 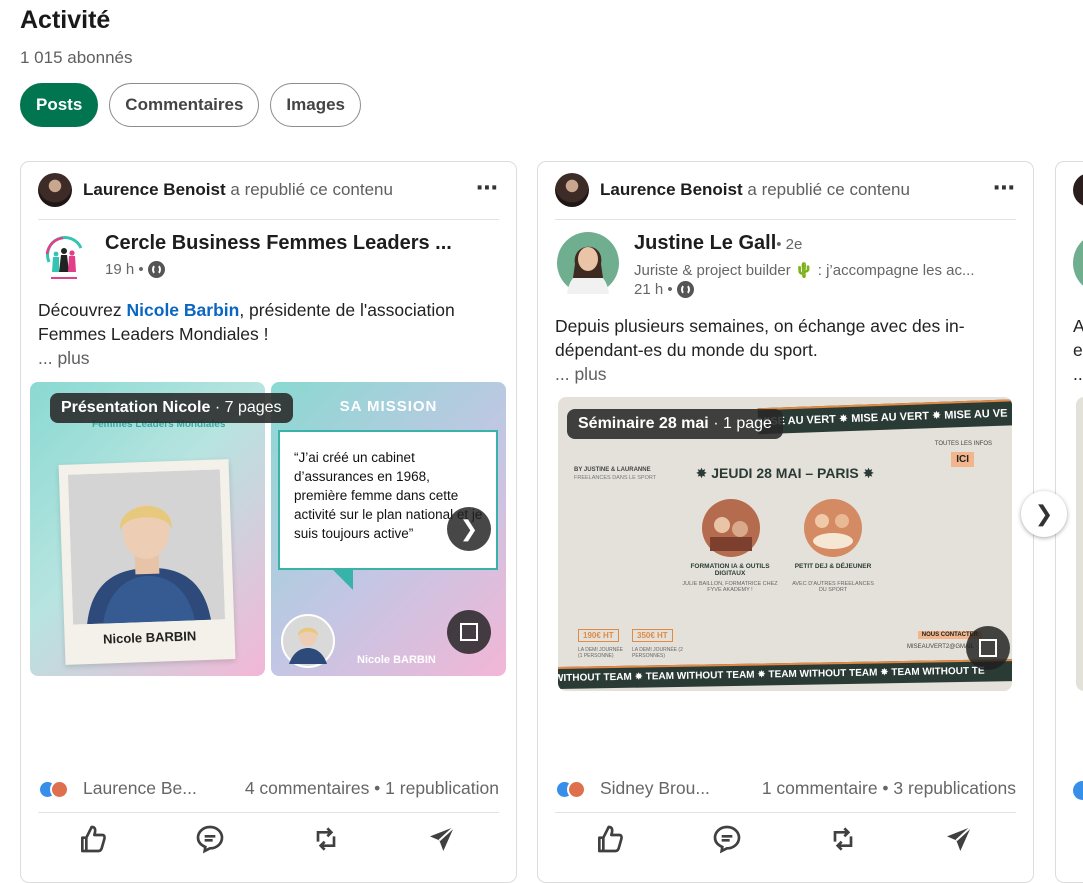 I want to click on document-title-badge: Présentation Nicole · 7 pages, so click(x=171, y=408).